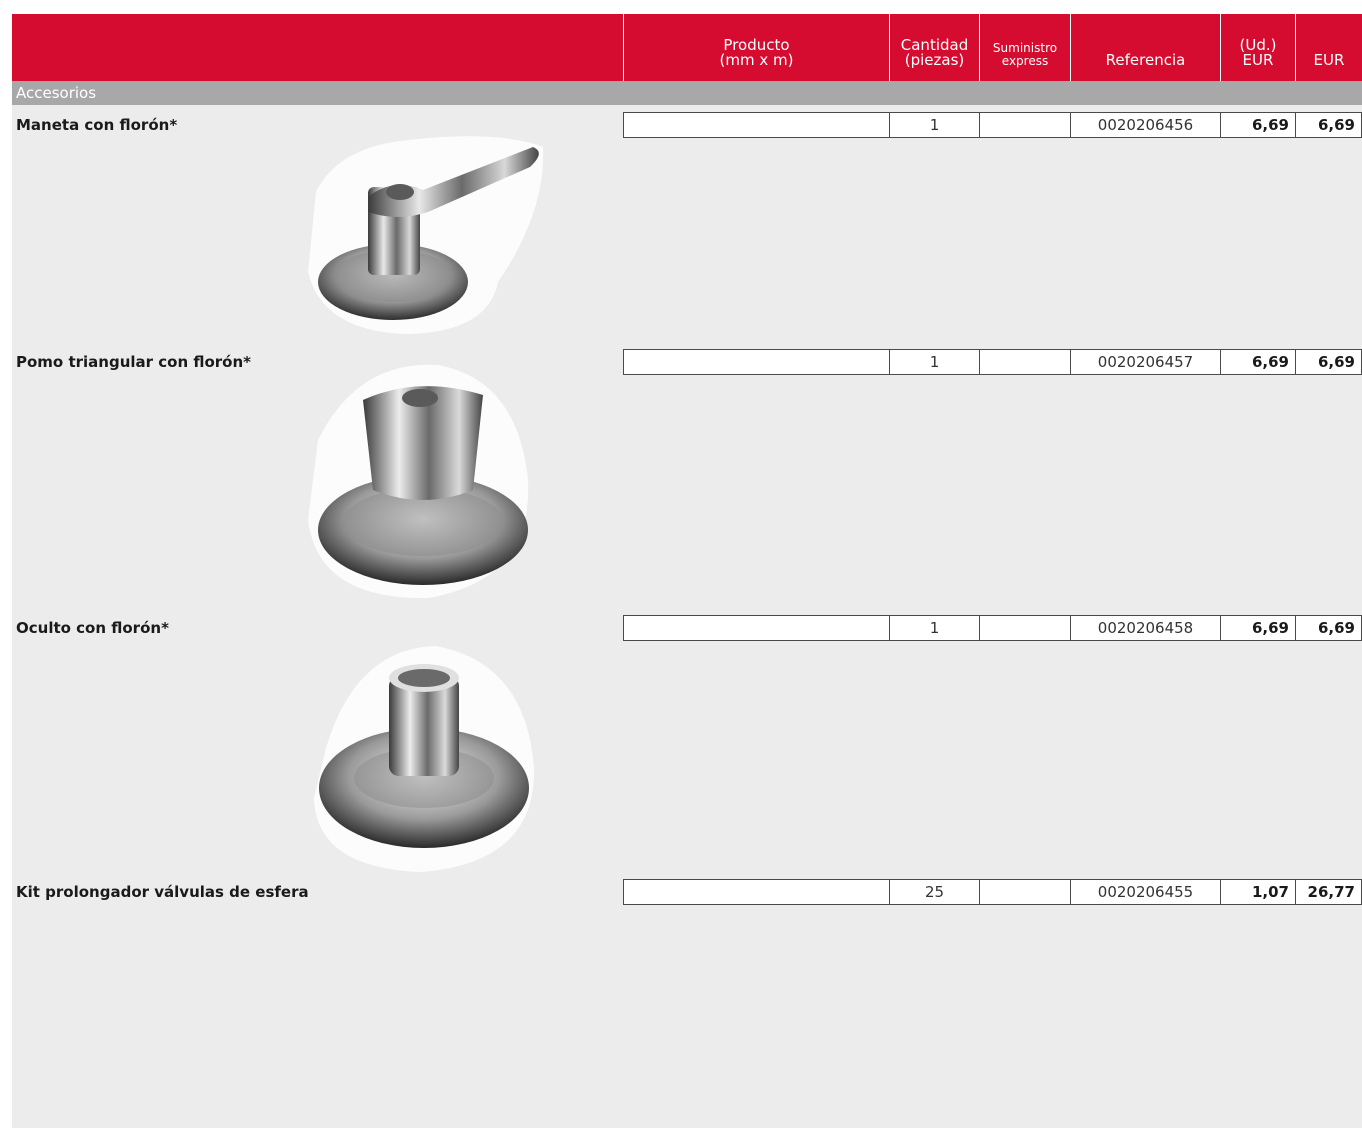 The width and height of the screenshot is (1362, 1128). What do you see at coordinates (134, 362) in the screenshot?
I see `product-name: Pomo triangular con florón*` at bounding box center [134, 362].